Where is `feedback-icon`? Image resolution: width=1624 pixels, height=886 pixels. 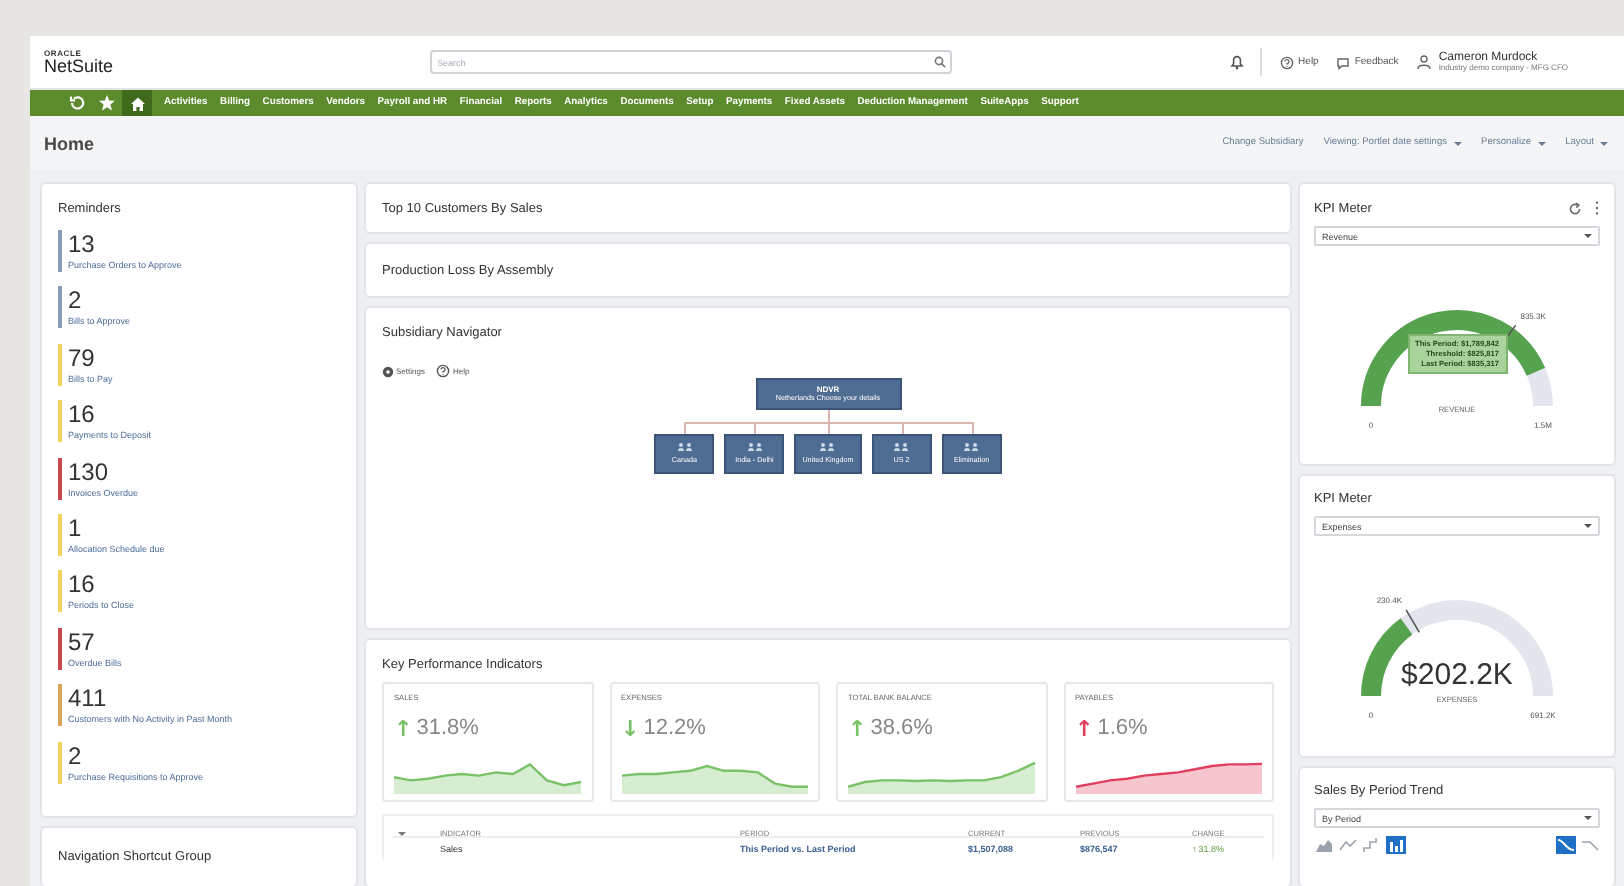
feedback-icon is located at coordinates (1343, 62).